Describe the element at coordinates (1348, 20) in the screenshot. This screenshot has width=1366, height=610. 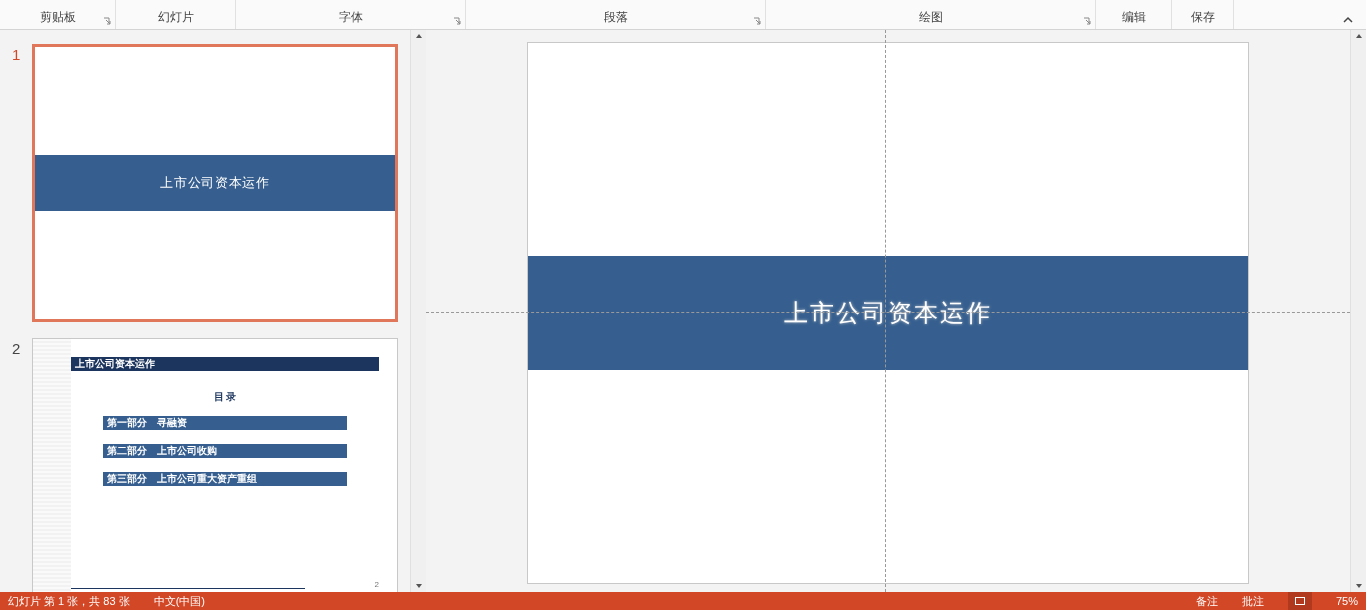
I see `collapse-ribbon-icon` at that location.